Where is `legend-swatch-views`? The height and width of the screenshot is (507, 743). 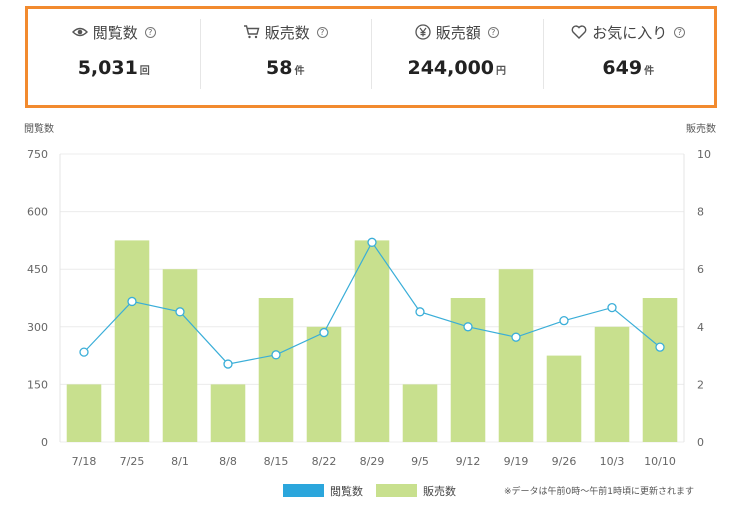 legend-swatch-views is located at coordinates (303, 490).